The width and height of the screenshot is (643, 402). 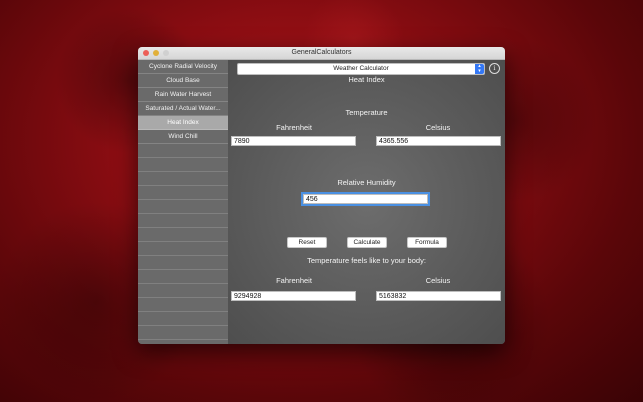 What do you see at coordinates (183, 67) in the screenshot?
I see `sidebar-item-cyclone-radial-velocity: Cyclone Radial Velocity` at bounding box center [183, 67].